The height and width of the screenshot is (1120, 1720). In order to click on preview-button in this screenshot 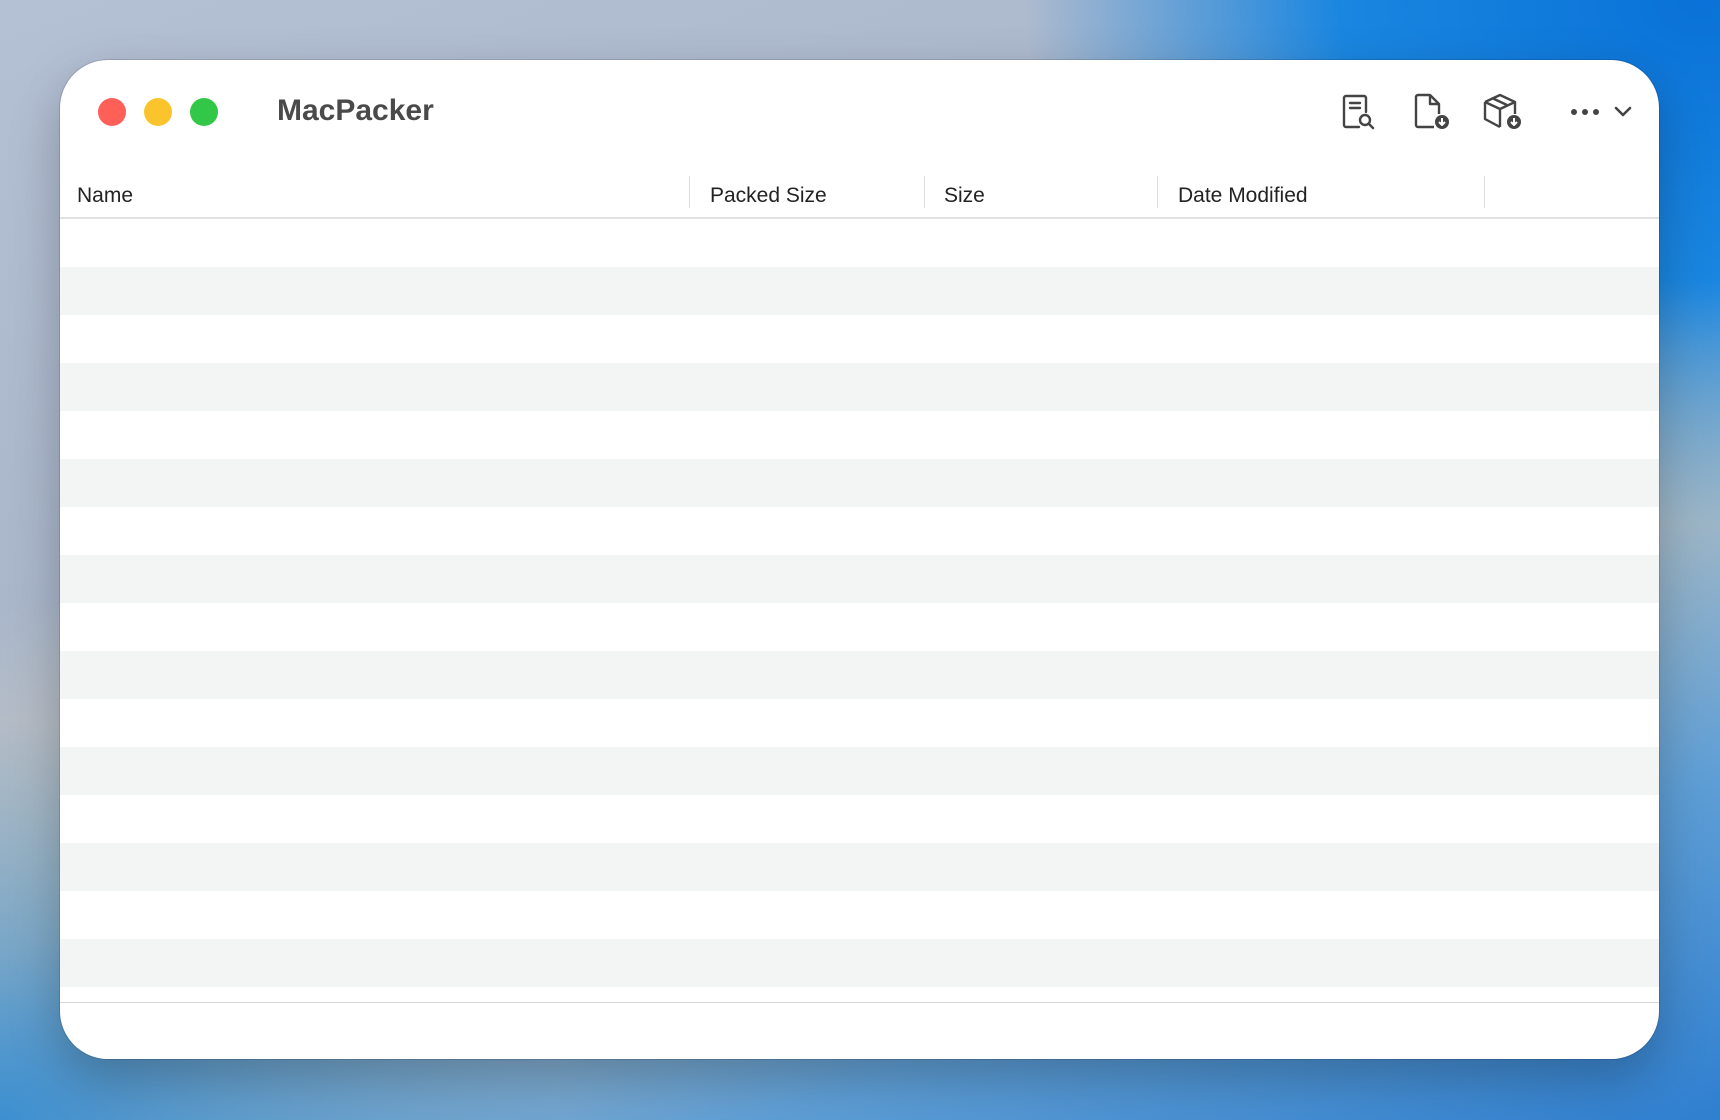, I will do `click(1358, 112)`.